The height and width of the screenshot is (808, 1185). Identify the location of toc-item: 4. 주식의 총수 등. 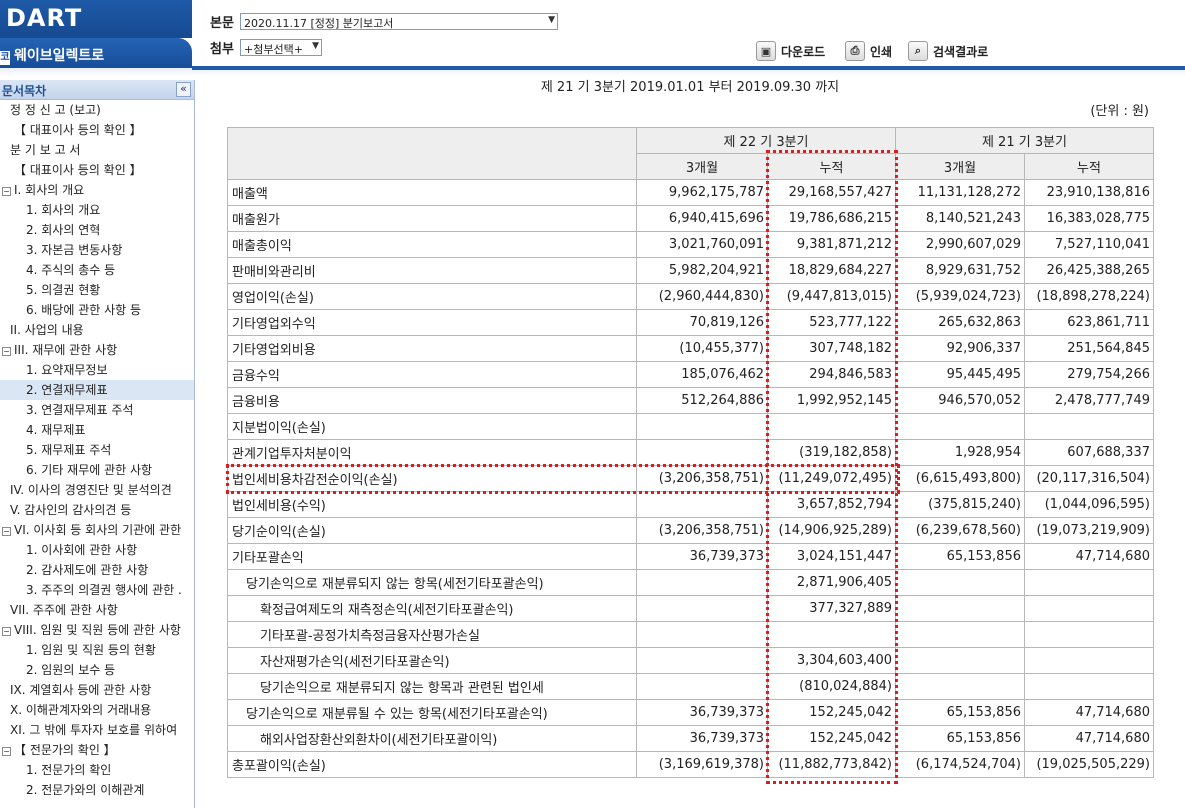
(97, 270).